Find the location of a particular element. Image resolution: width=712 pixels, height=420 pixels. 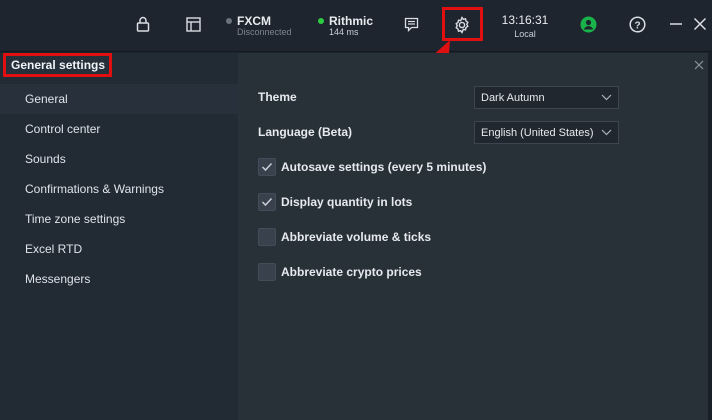

sidebar-item-confirmations-warnings: Confirmations & Warnings is located at coordinates (119, 189).